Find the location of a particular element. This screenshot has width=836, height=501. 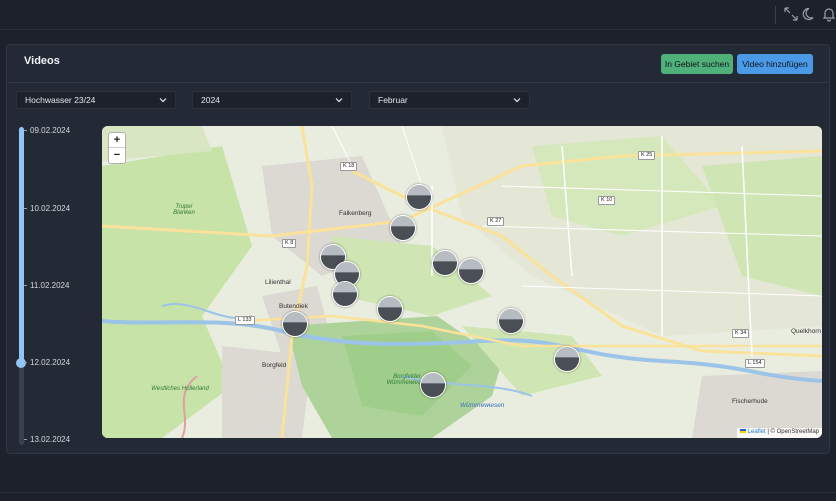

event-select: Hochwasser 23/24 is located at coordinates (96, 100).